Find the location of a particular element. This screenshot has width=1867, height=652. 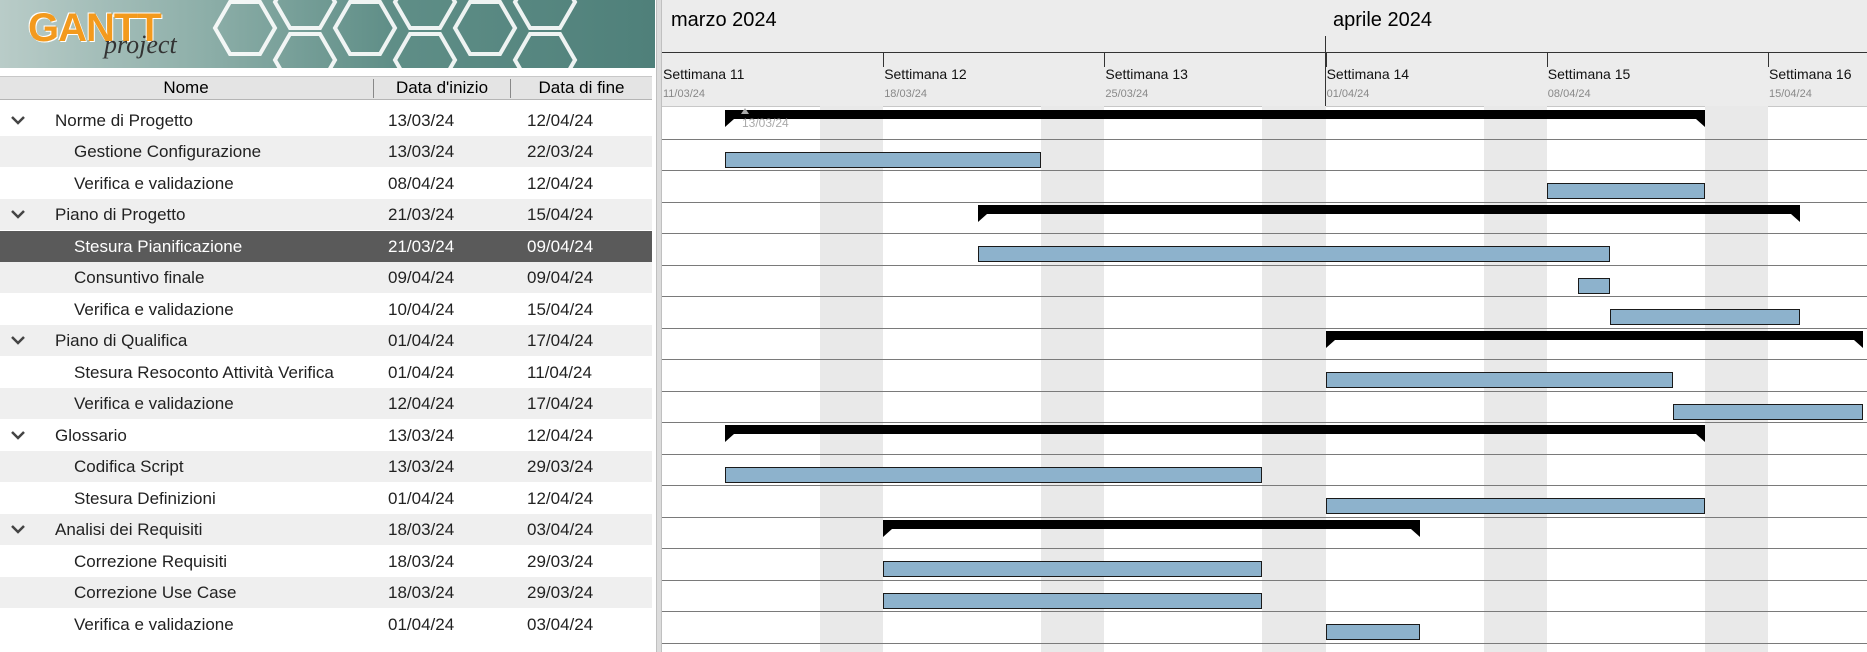

task-row: Consuntivo finale 09/04/24 09/04/24 is located at coordinates (326, 277).